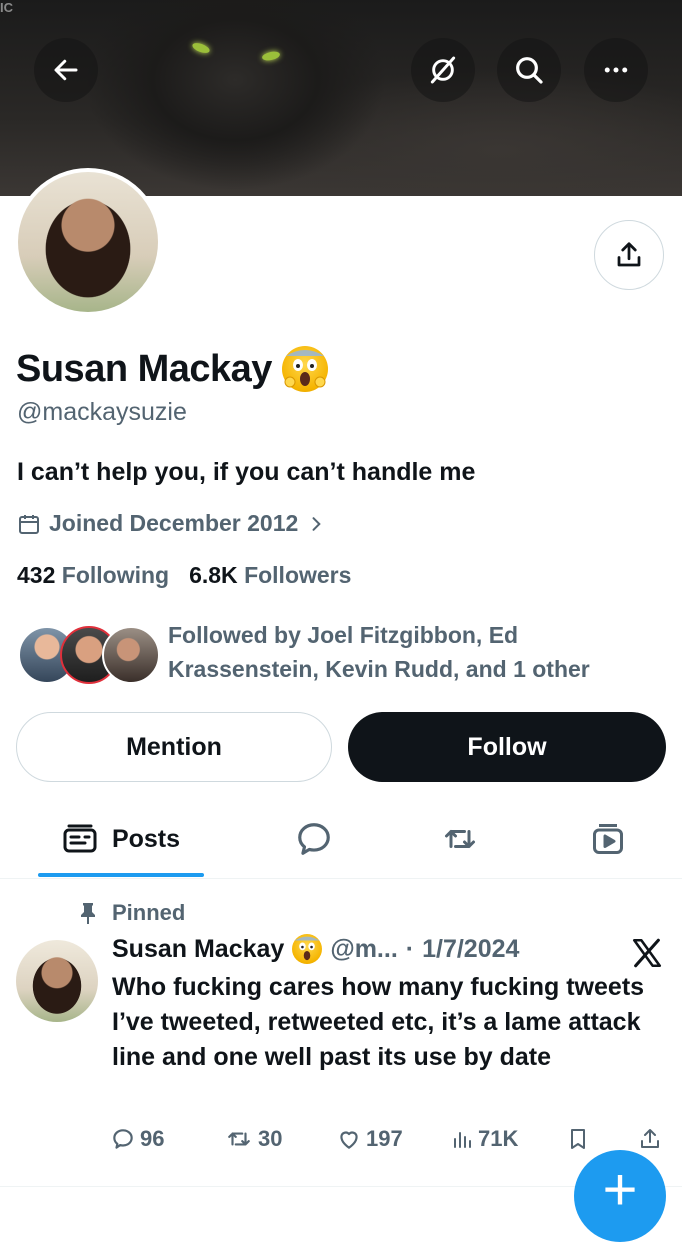  What do you see at coordinates (507, 747) in the screenshot?
I see `follow-button: Follow` at bounding box center [507, 747].